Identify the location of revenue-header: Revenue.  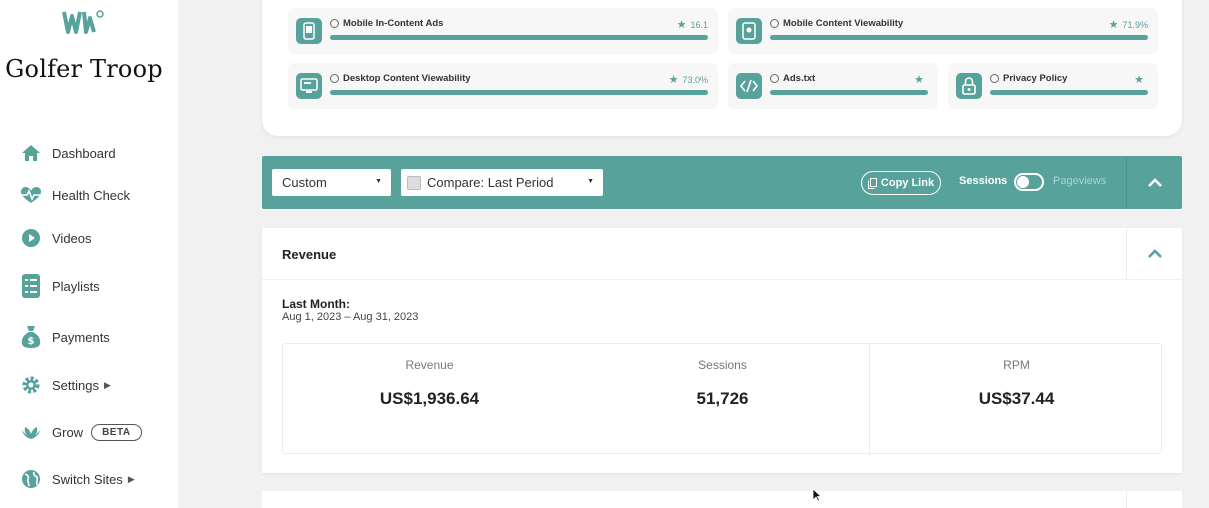
(722, 254).